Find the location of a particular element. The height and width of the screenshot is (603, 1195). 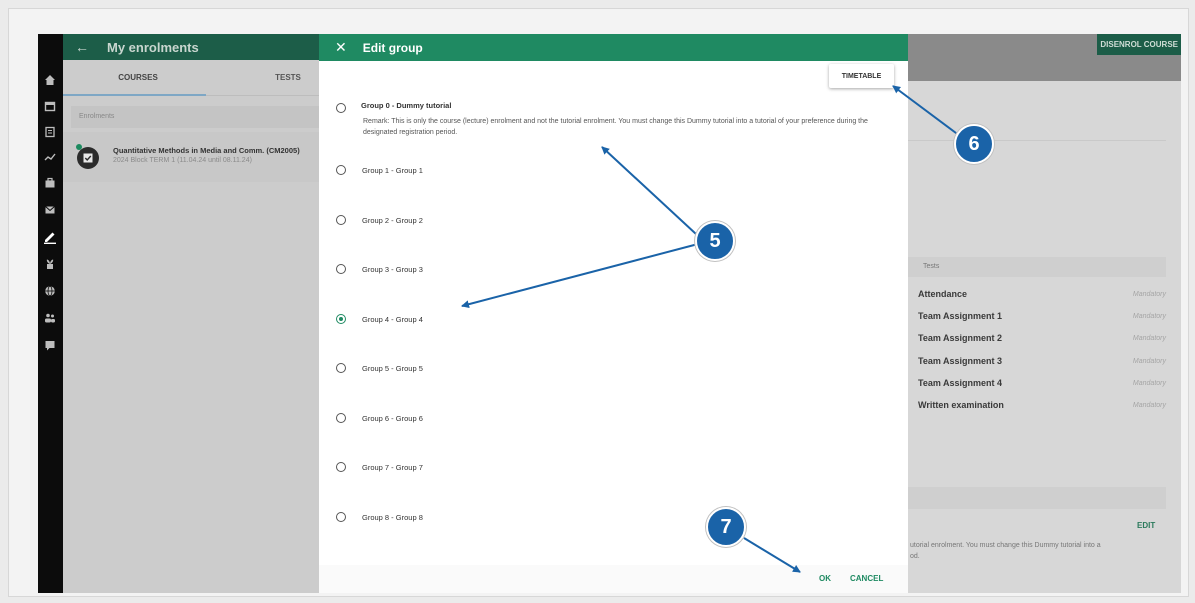

test-row: Team Assignment 3 Mandatory is located at coordinates (1042, 361).